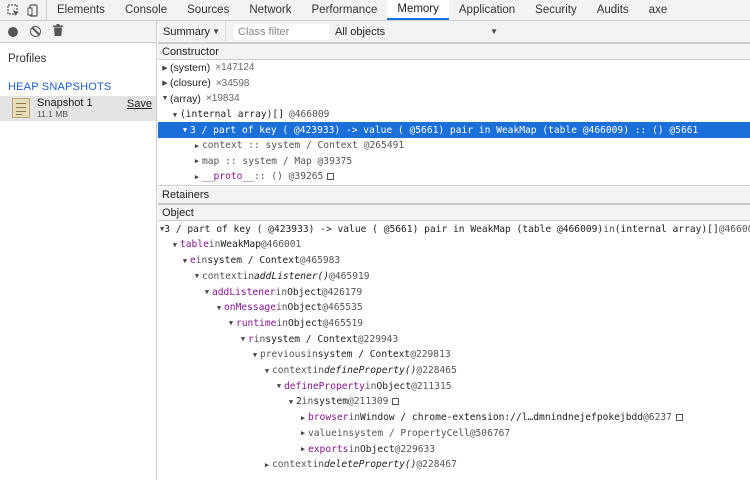  I want to click on retainer-row: ▶ exports in Object @229633, so click(454, 449).